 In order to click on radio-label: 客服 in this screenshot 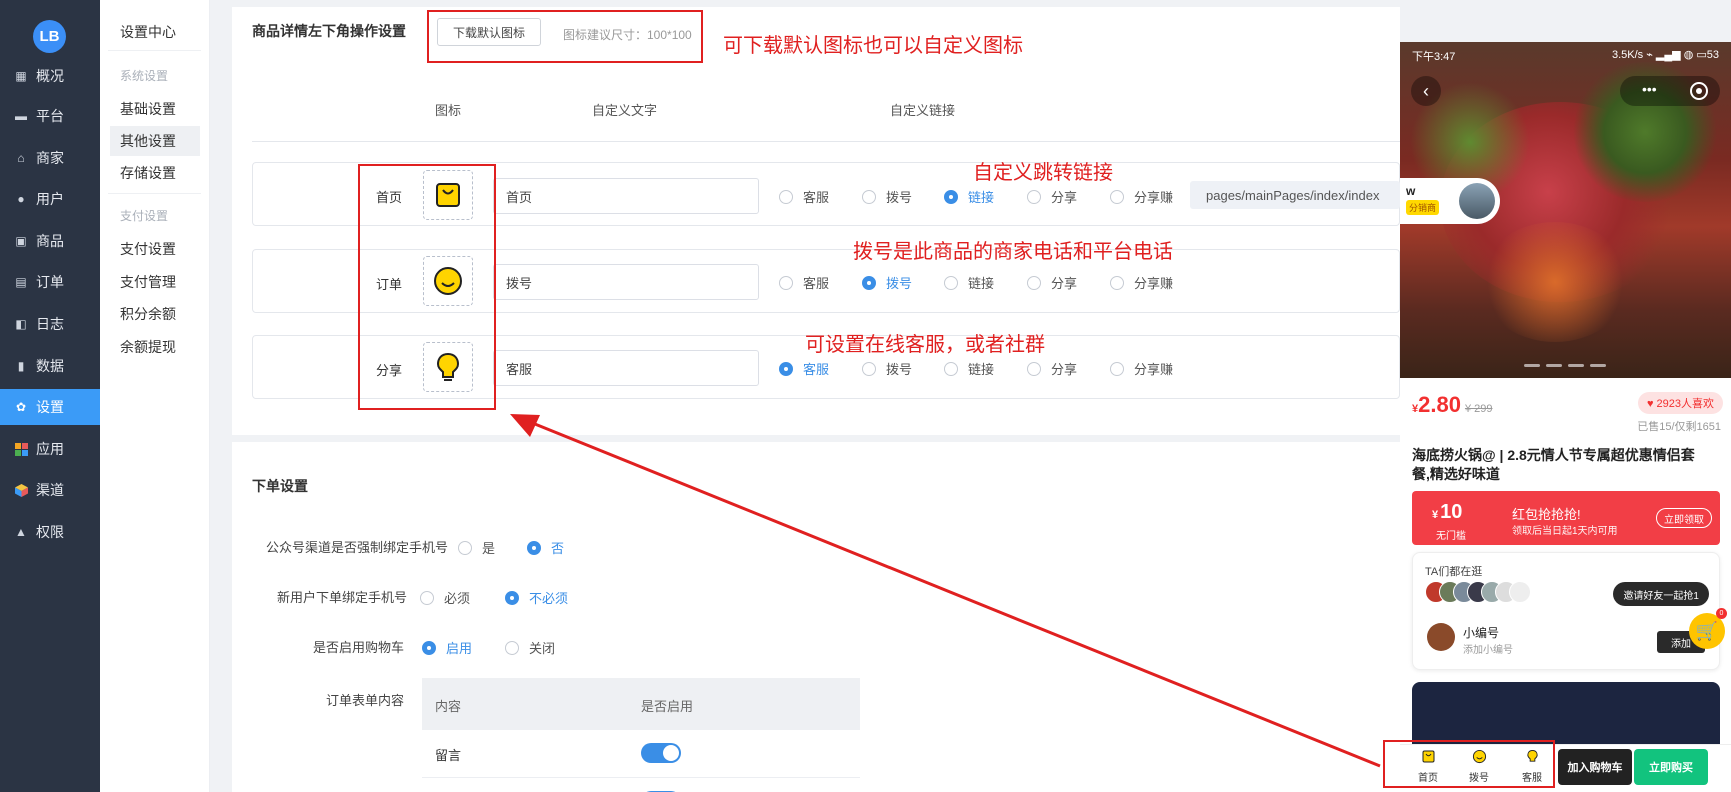, I will do `click(816, 283)`.